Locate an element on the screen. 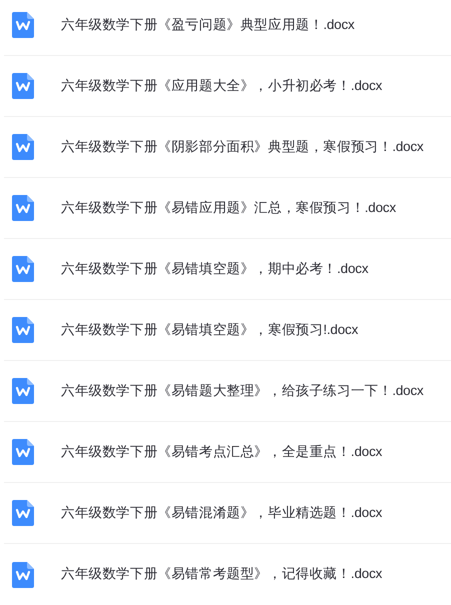  file-name: 六年级数学下册《易错填空题》，期中必考！.docx is located at coordinates (214, 269).